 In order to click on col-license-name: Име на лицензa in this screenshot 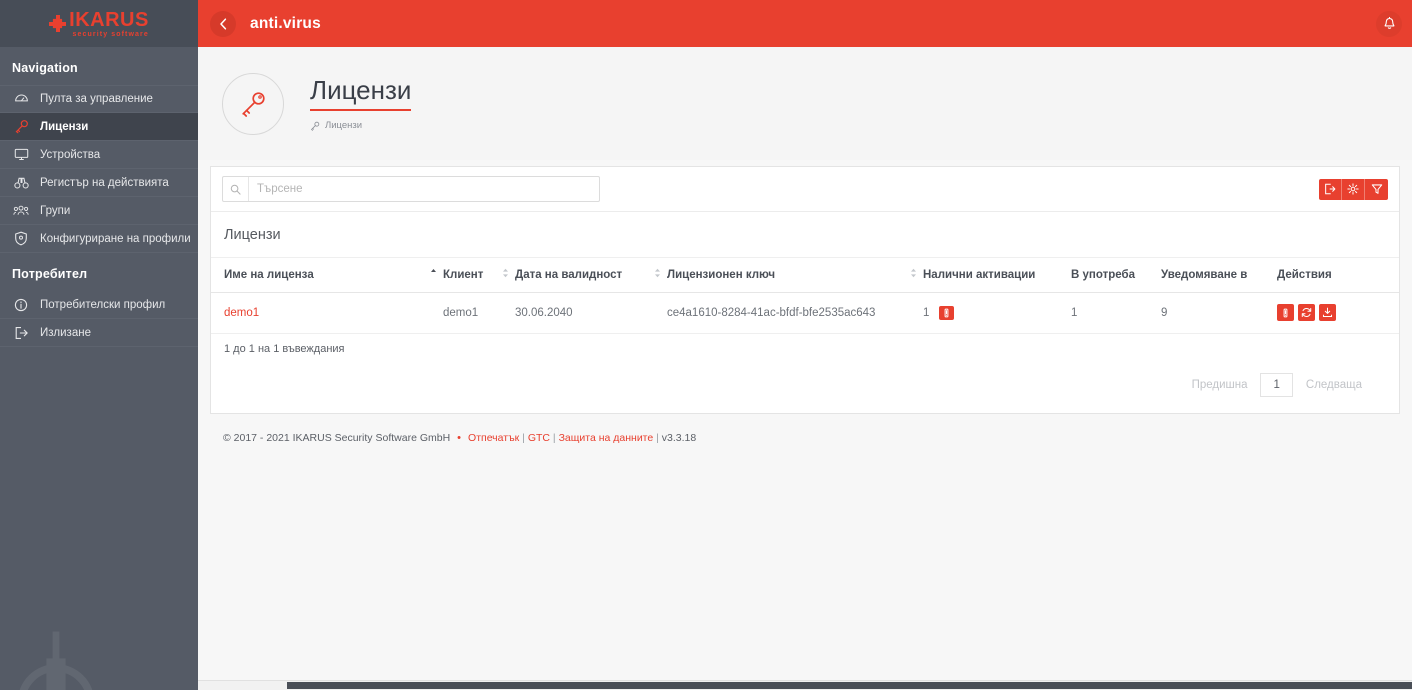, I will do `click(327, 275)`.